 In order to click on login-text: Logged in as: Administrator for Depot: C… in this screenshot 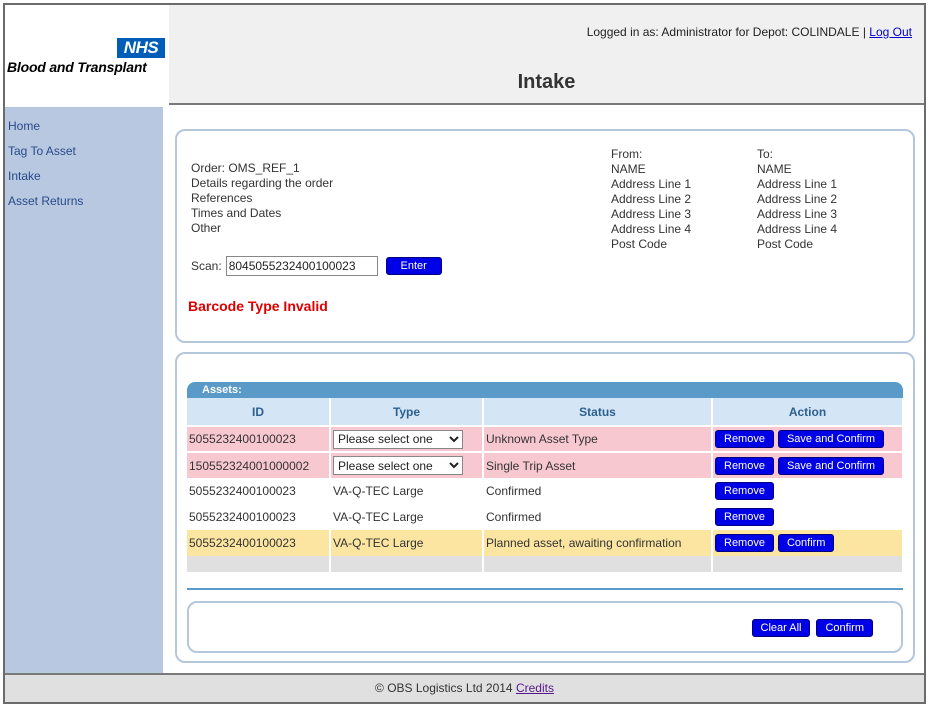, I will do `click(726, 32)`.